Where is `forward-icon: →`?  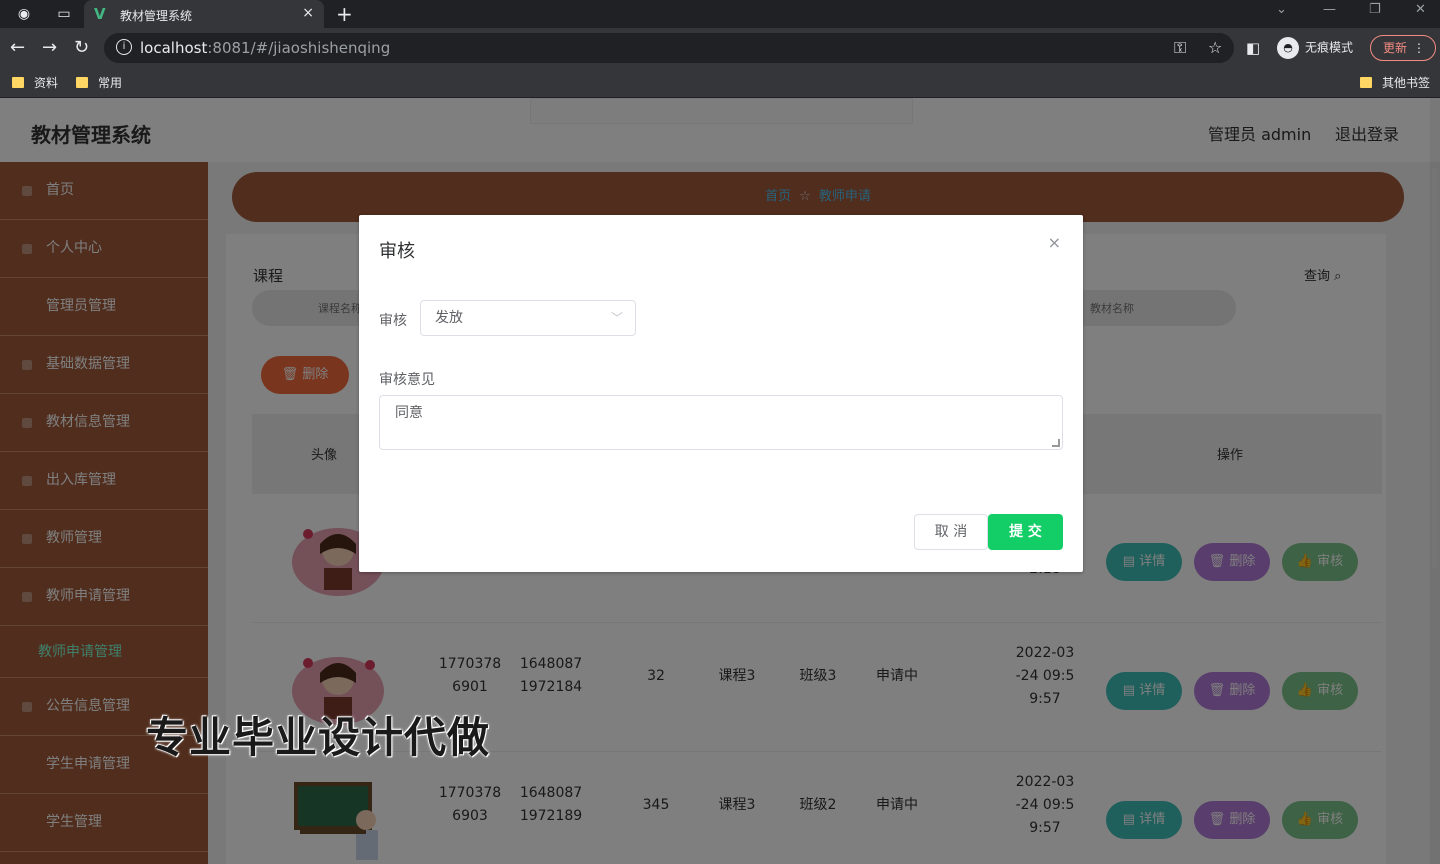 forward-icon: → is located at coordinates (49, 47).